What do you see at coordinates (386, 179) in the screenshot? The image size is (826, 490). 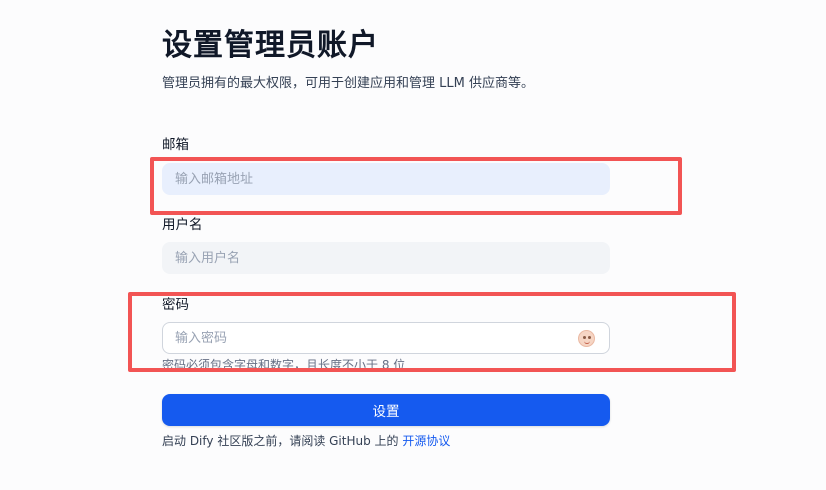 I see `email-field` at bounding box center [386, 179].